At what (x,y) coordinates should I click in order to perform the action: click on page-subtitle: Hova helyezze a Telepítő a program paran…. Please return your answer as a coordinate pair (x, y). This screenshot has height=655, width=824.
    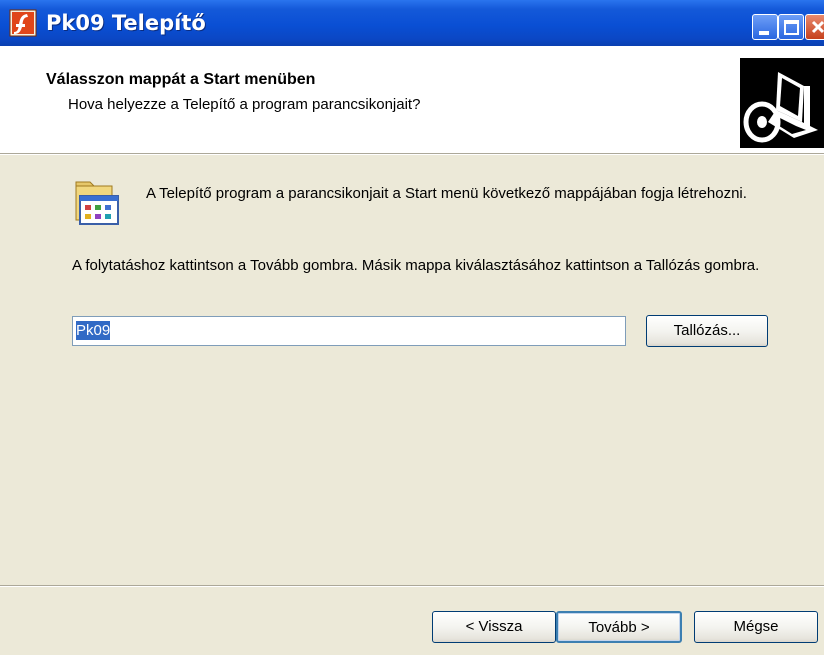
    Looking at the image, I should click on (244, 104).